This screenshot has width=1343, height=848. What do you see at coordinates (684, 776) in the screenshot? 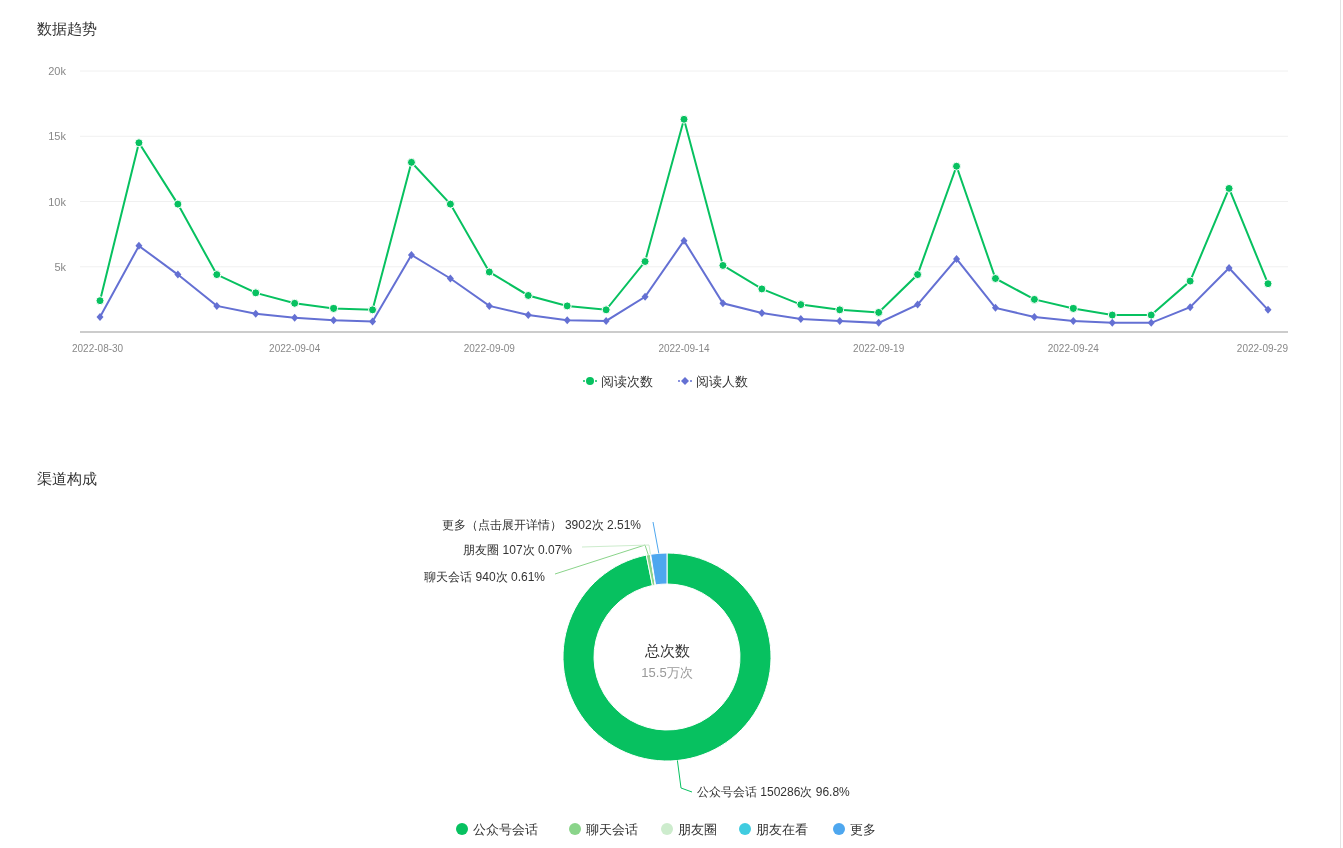
I see `leader-line` at bounding box center [684, 776].